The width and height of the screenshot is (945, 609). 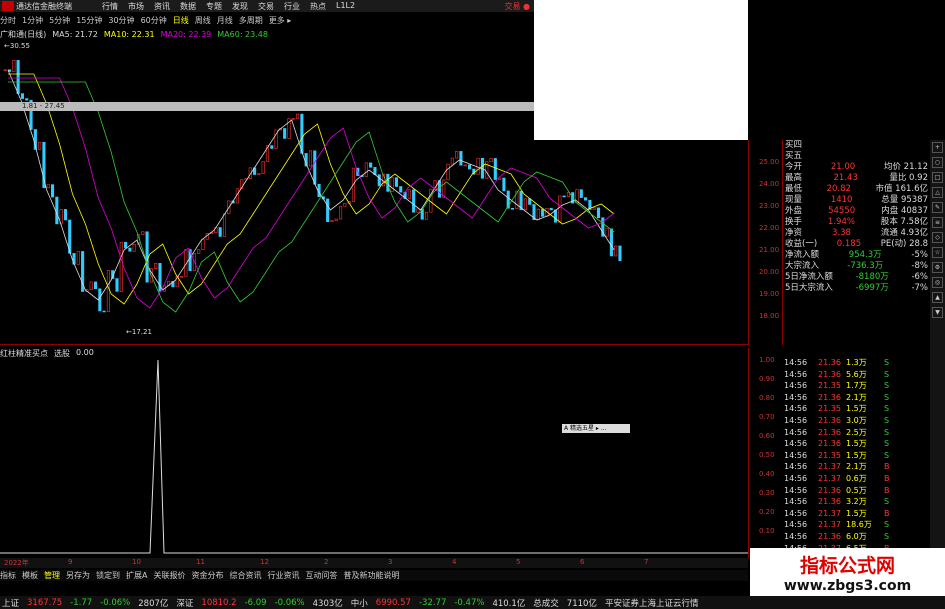 What do you see at coordinates (469, 602) in the screenshot?
I see `status-item: -0.47%` at bounding box center [469, 602].